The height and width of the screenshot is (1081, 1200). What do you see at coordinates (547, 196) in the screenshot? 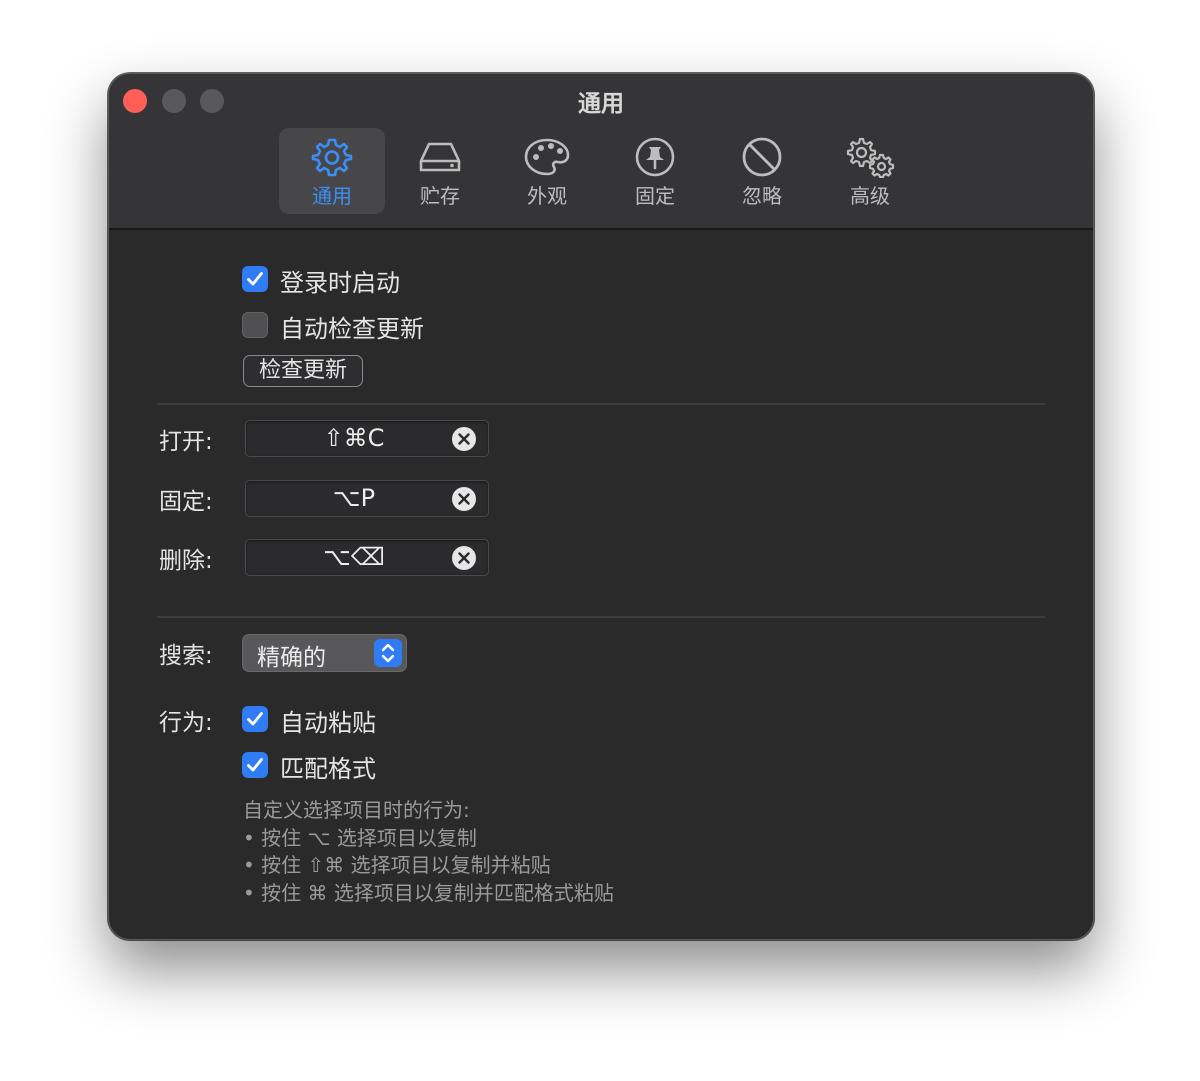
I see `tab-label: 外观` at bounding box center [547, 196].